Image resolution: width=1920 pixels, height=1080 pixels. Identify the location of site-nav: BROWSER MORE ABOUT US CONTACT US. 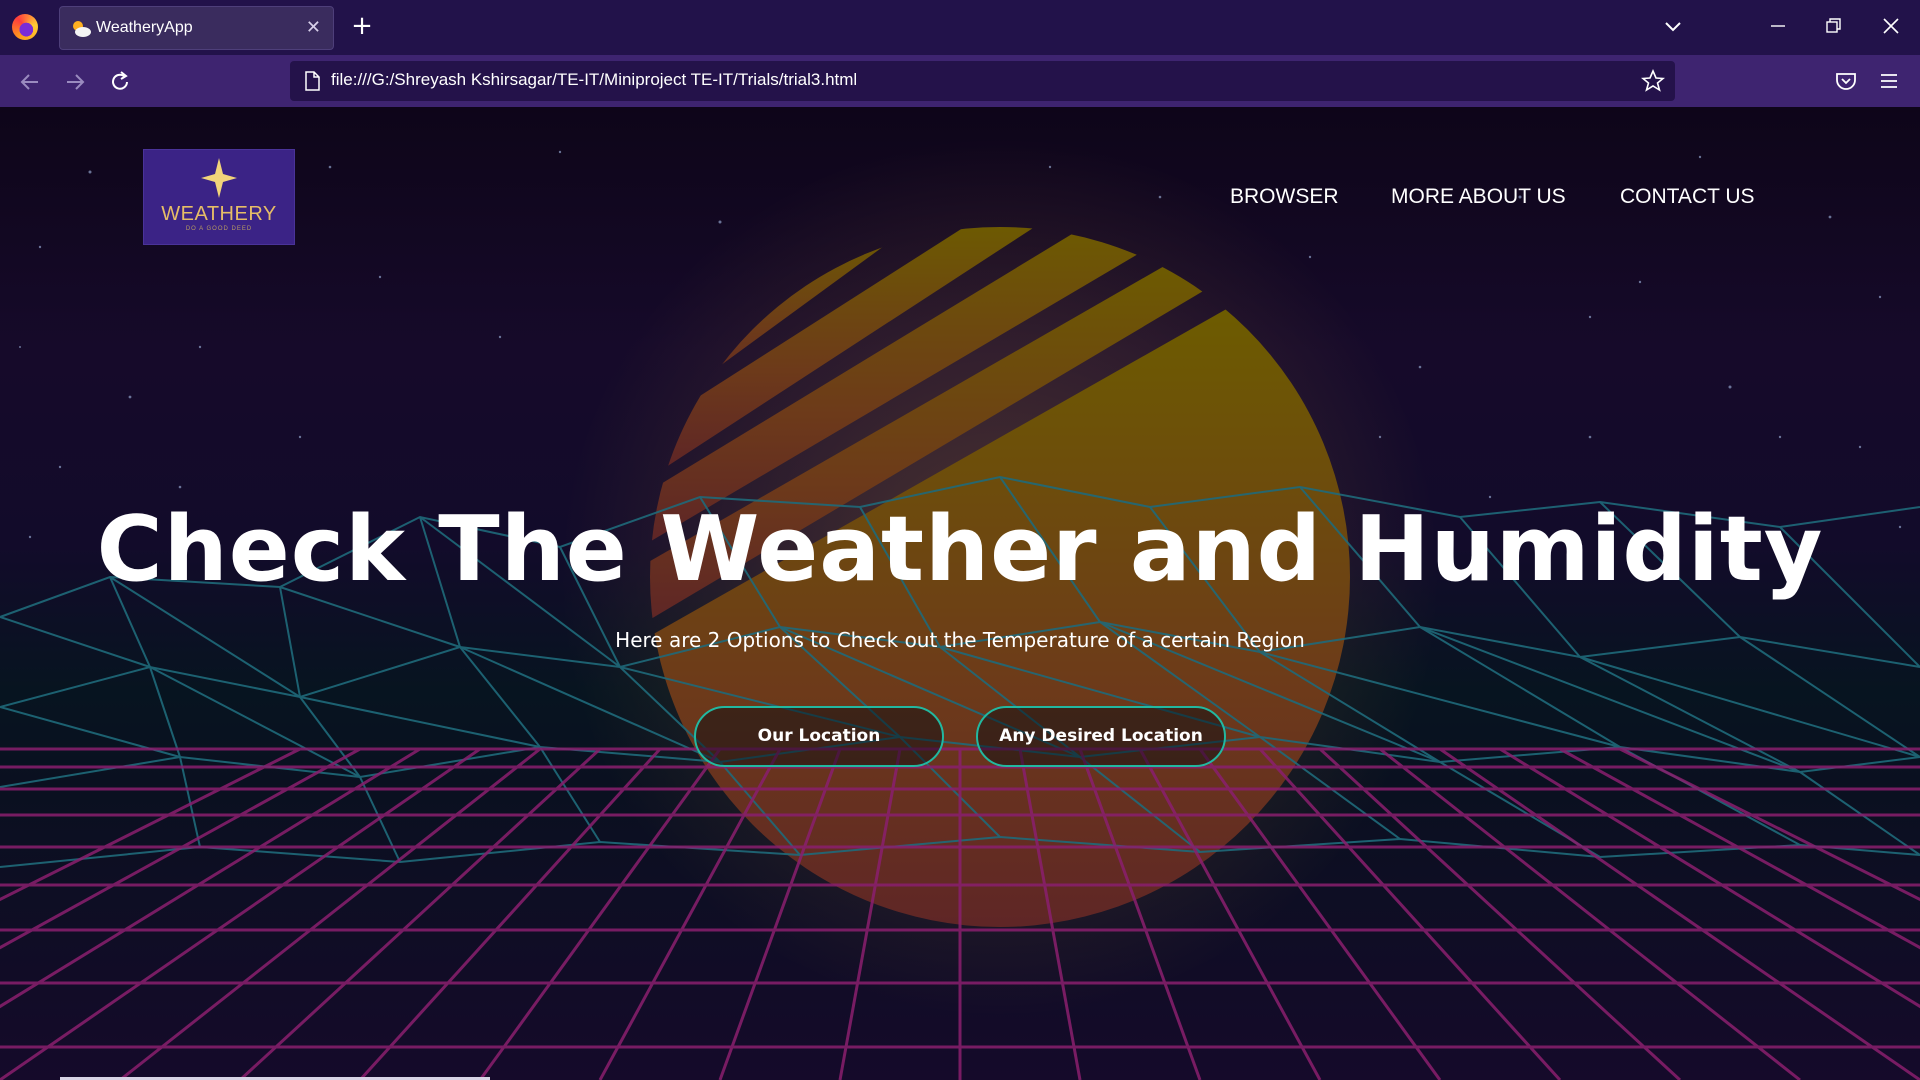
(1495, 200).